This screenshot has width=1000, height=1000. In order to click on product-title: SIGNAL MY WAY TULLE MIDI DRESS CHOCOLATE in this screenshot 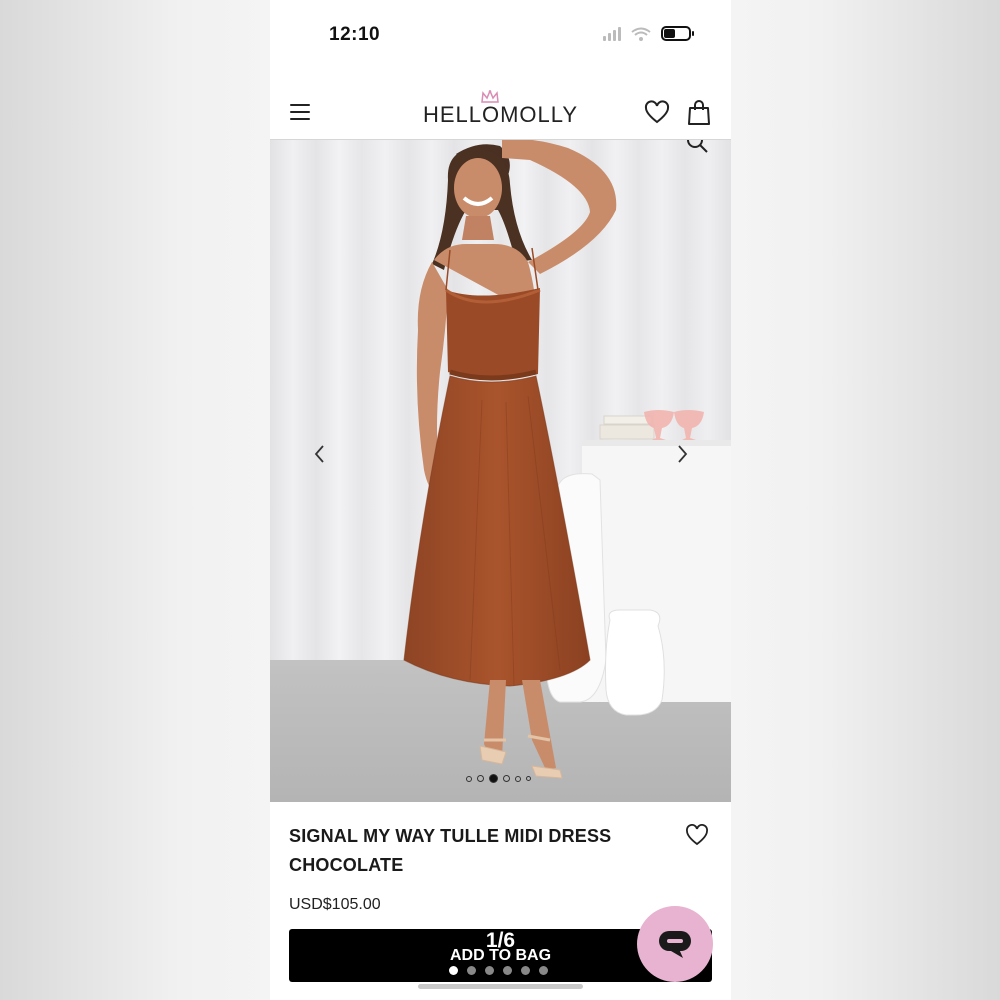, I will do `click(450, 850)`.